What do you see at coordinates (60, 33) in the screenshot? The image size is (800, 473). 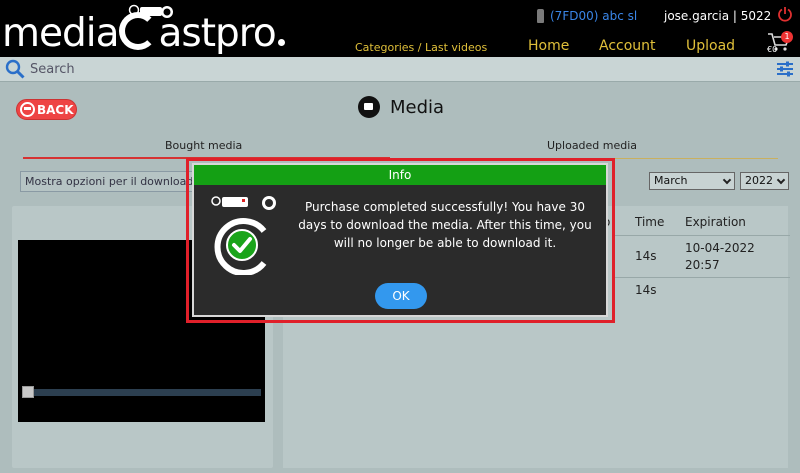 I see `logo-text-pre: media` at bounding box center [60, 33].